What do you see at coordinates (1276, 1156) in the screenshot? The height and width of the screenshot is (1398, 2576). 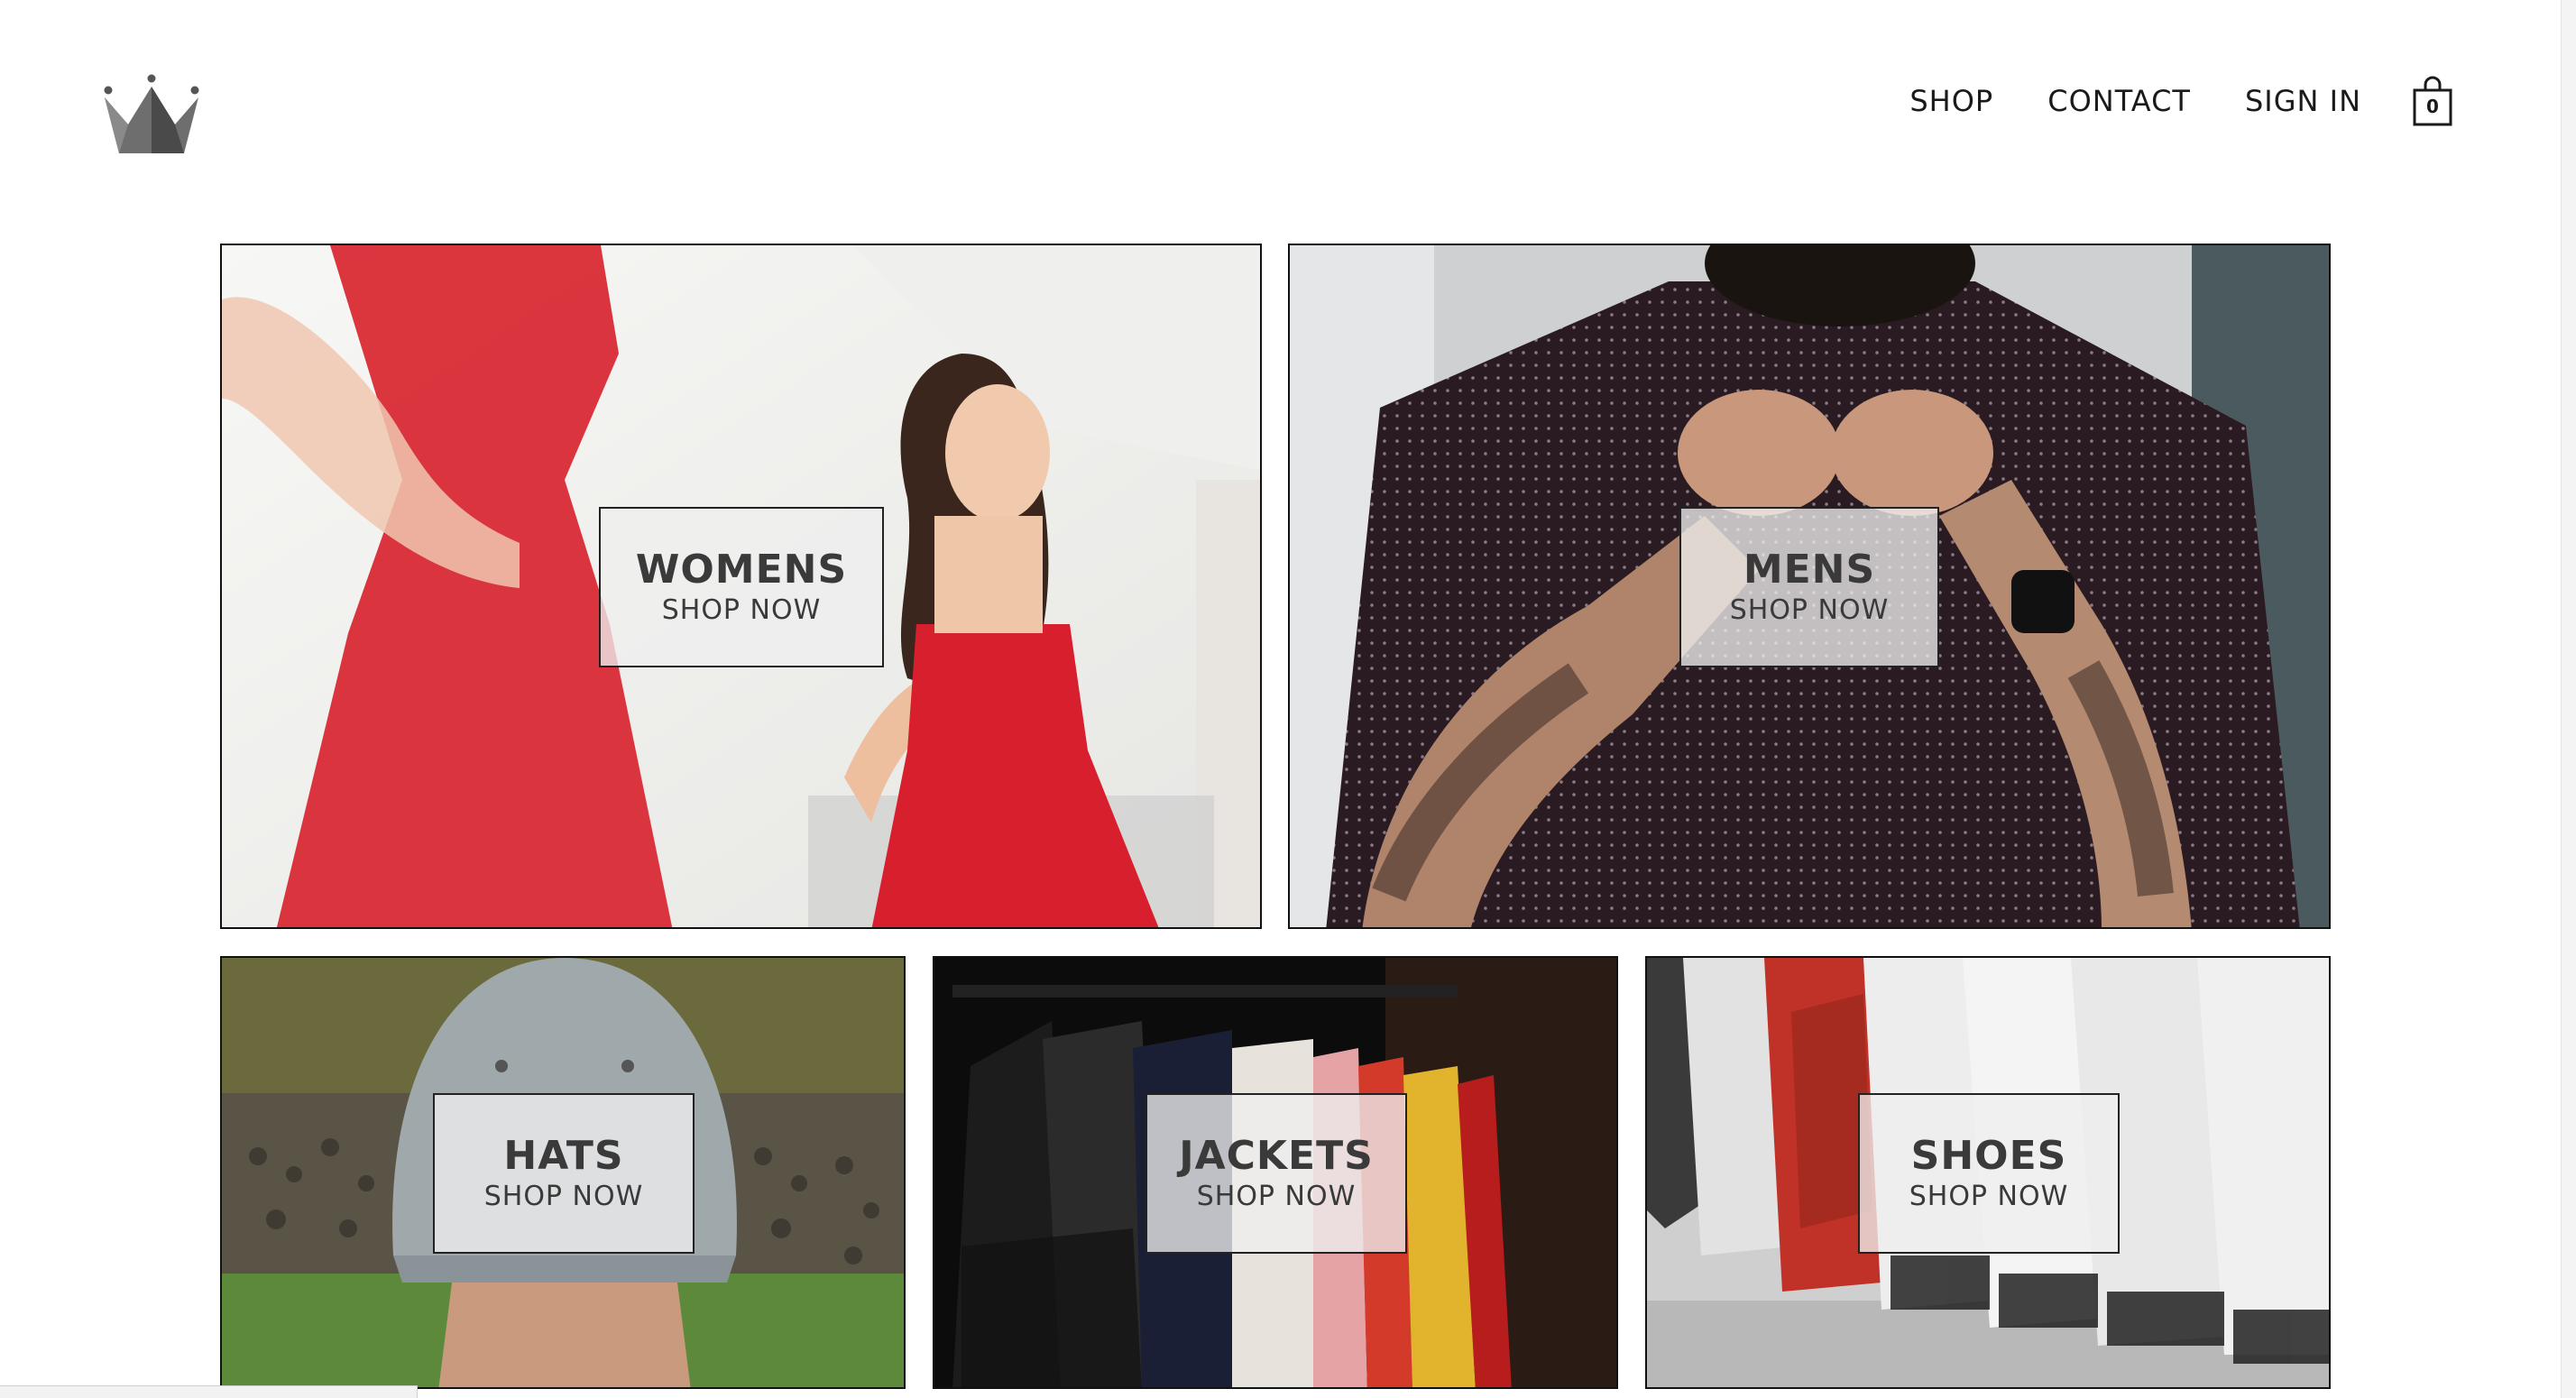 I see `category-title: JACKETS` at bounding box center [1276, 1156].